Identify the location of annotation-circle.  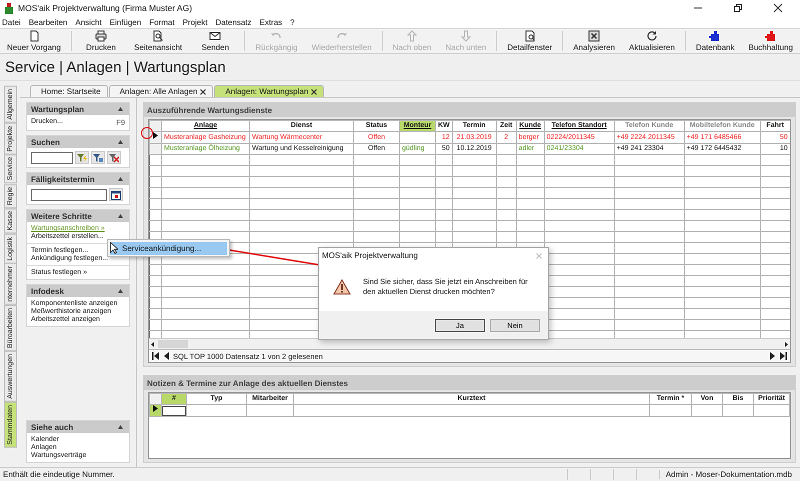
(147, 133).